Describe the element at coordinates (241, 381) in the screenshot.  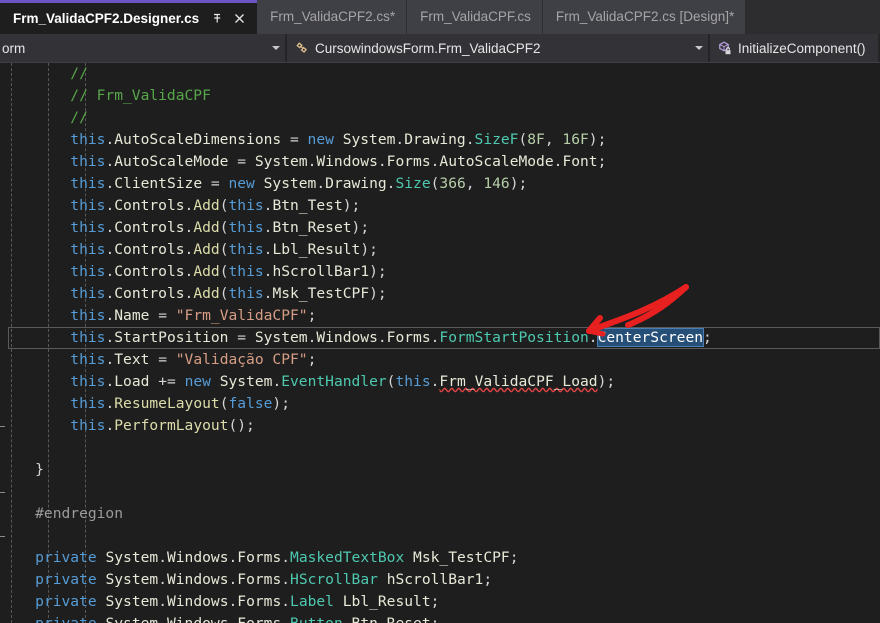
I see `code-token: System` at that location.